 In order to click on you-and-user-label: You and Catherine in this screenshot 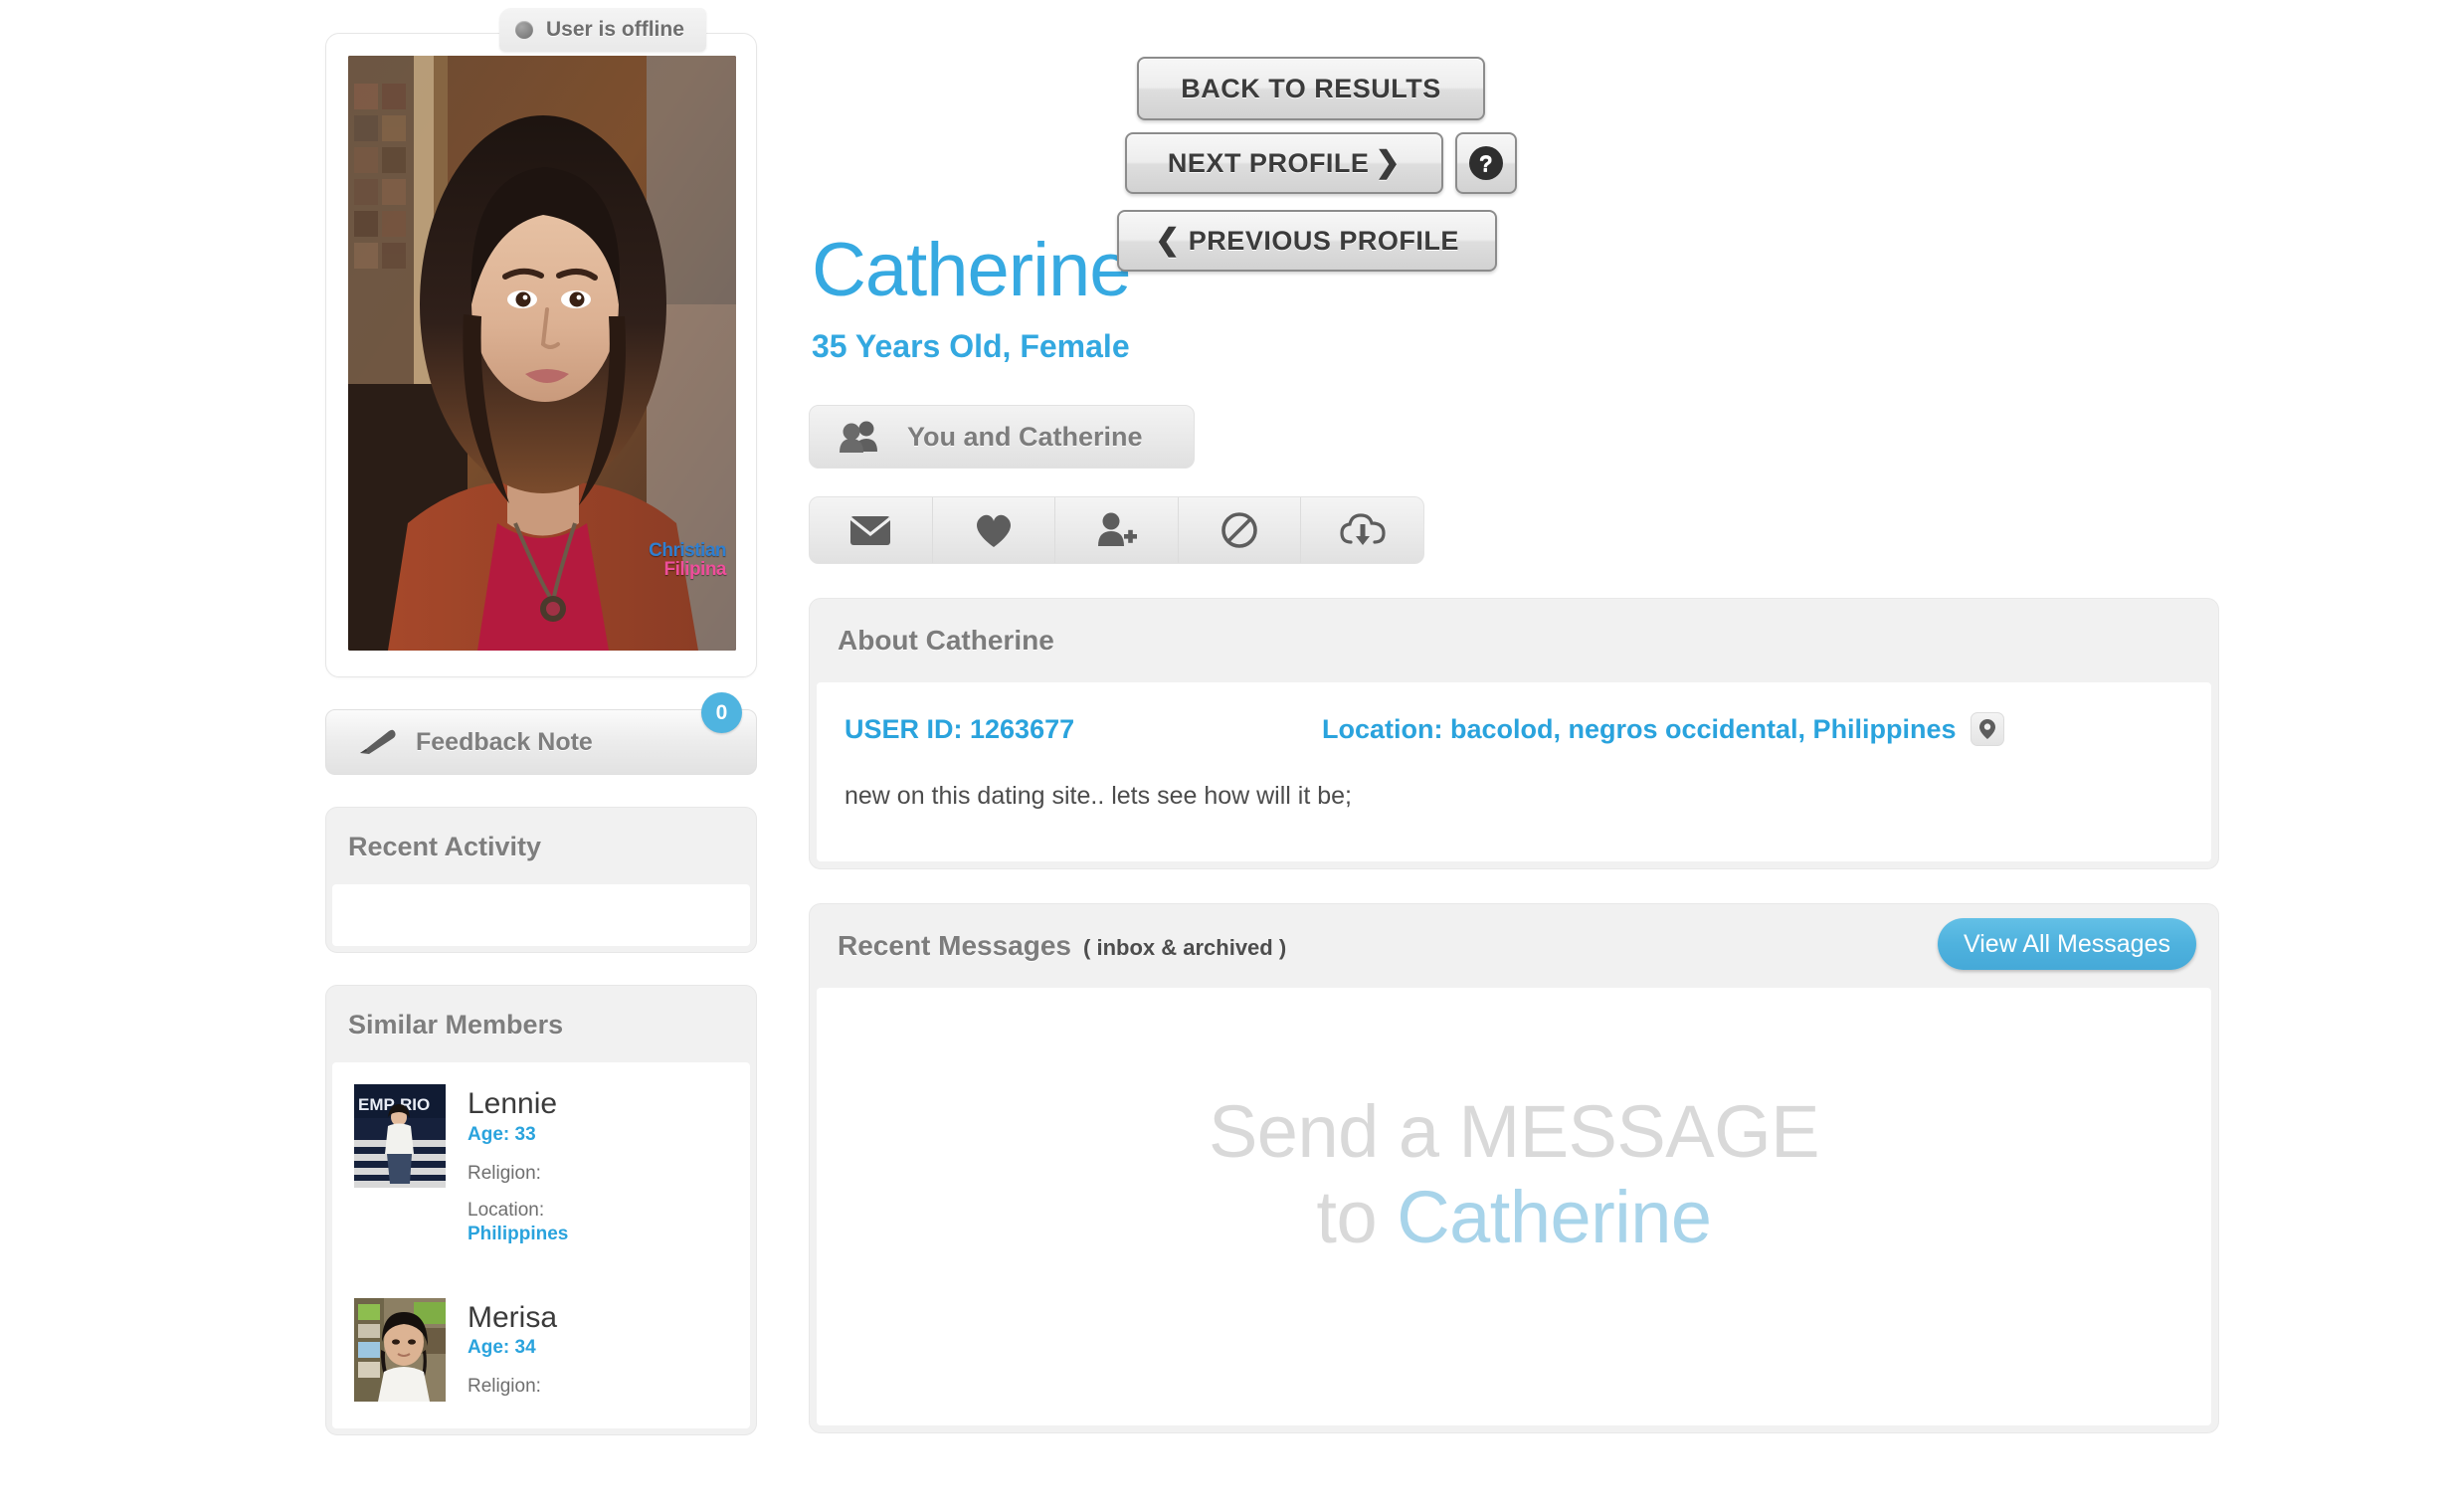, I will do `click(1025, 437)`.